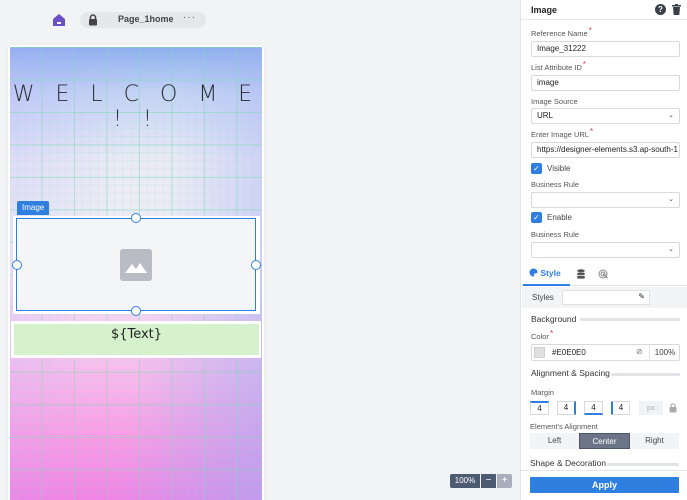 The width and height of the screenshot is (687, 500). What do you see at coordinates (136, 265) in the screenshot?
I see `image-placeholder-icon` at bounding box center [136, 265].